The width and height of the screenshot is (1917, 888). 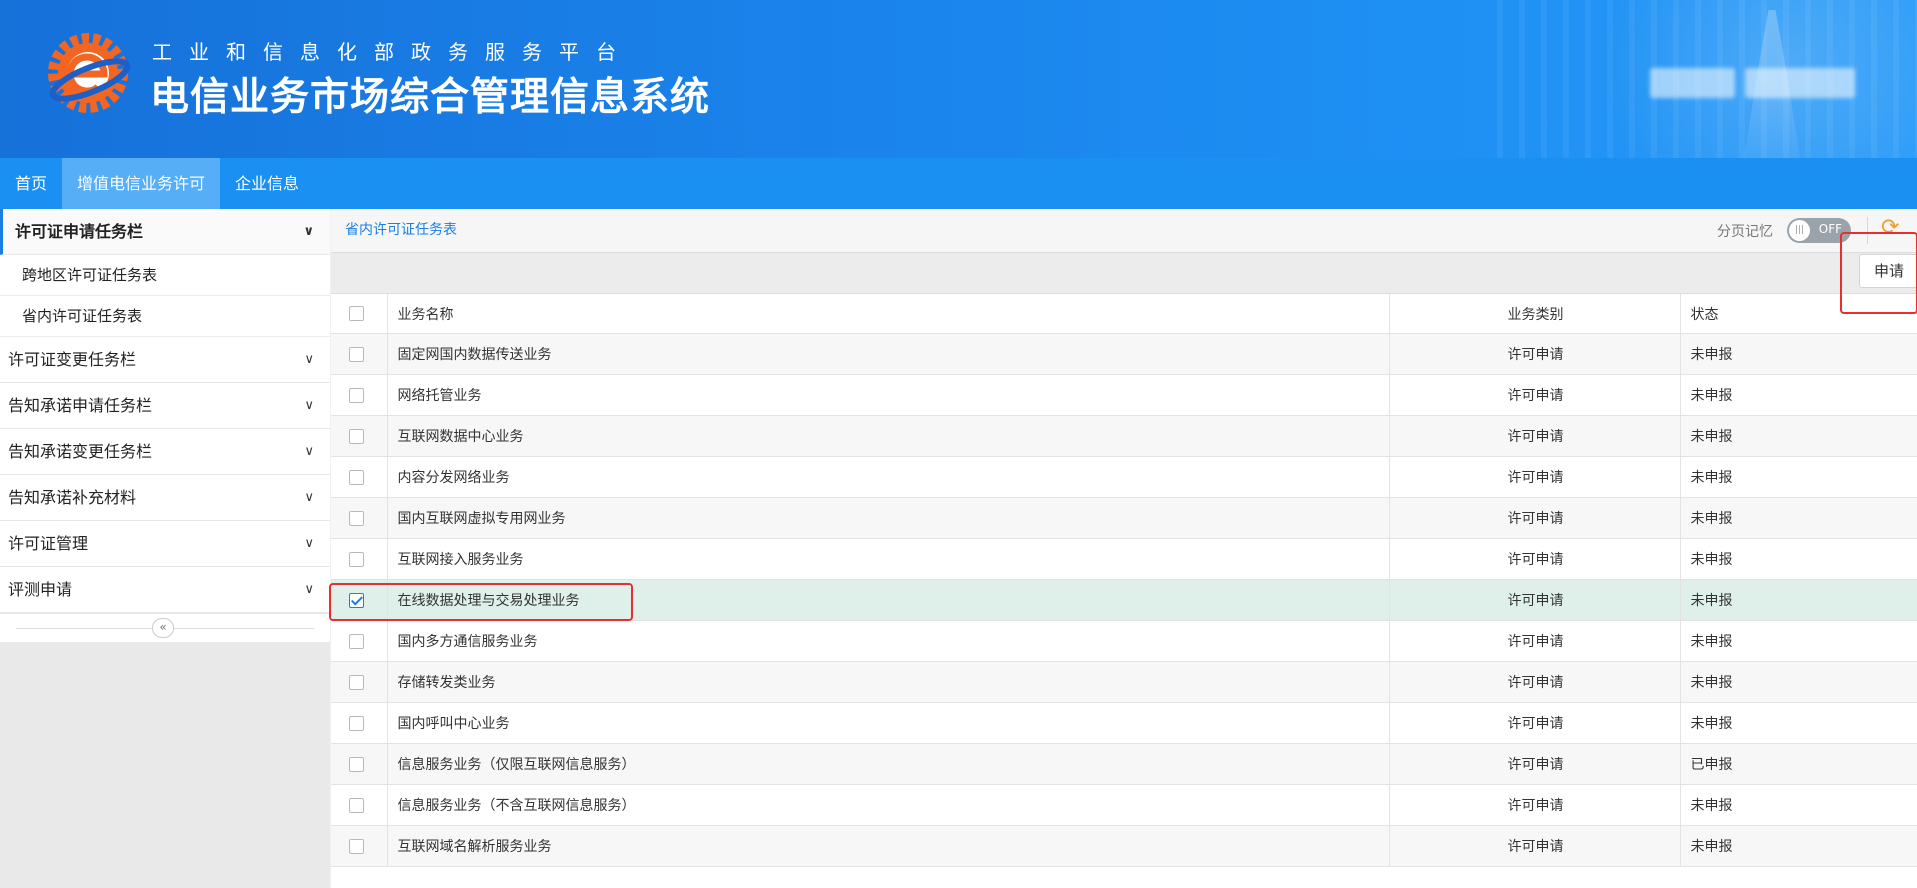 What do you see at coordinates (887, 518) in the screenshot?
I see `business-name-cell: 国内互联网虚拟专用网业务` at bounding box center [887, 518].